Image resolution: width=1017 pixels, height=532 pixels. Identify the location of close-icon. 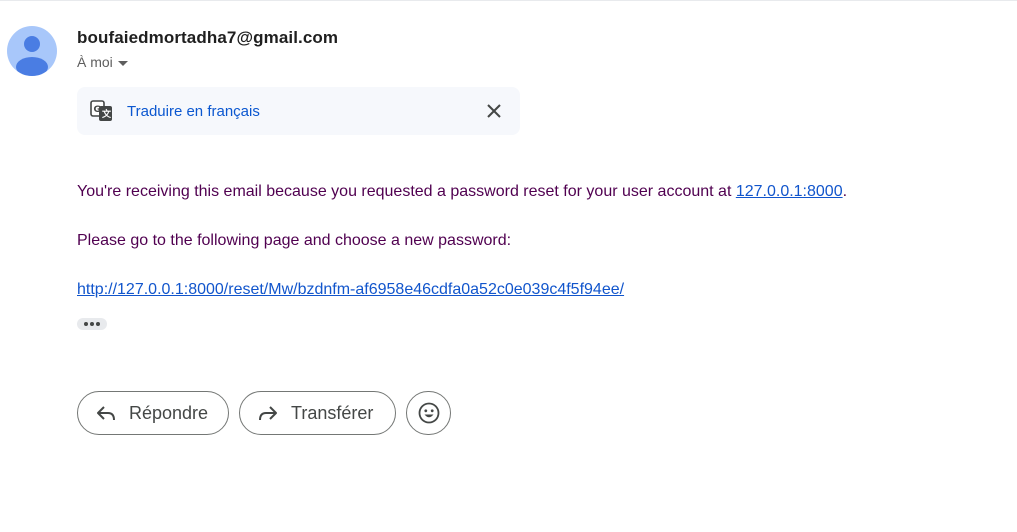
(494, 111).